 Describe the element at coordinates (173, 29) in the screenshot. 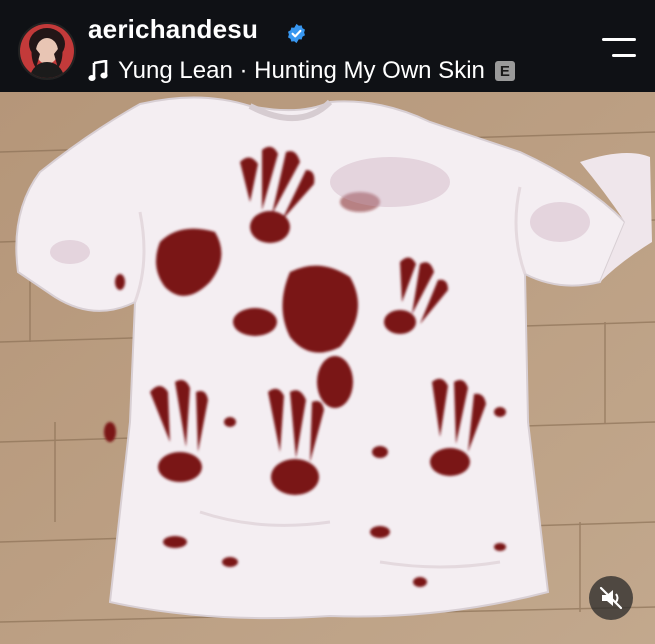

I see `username: aerichandesu` at that location.